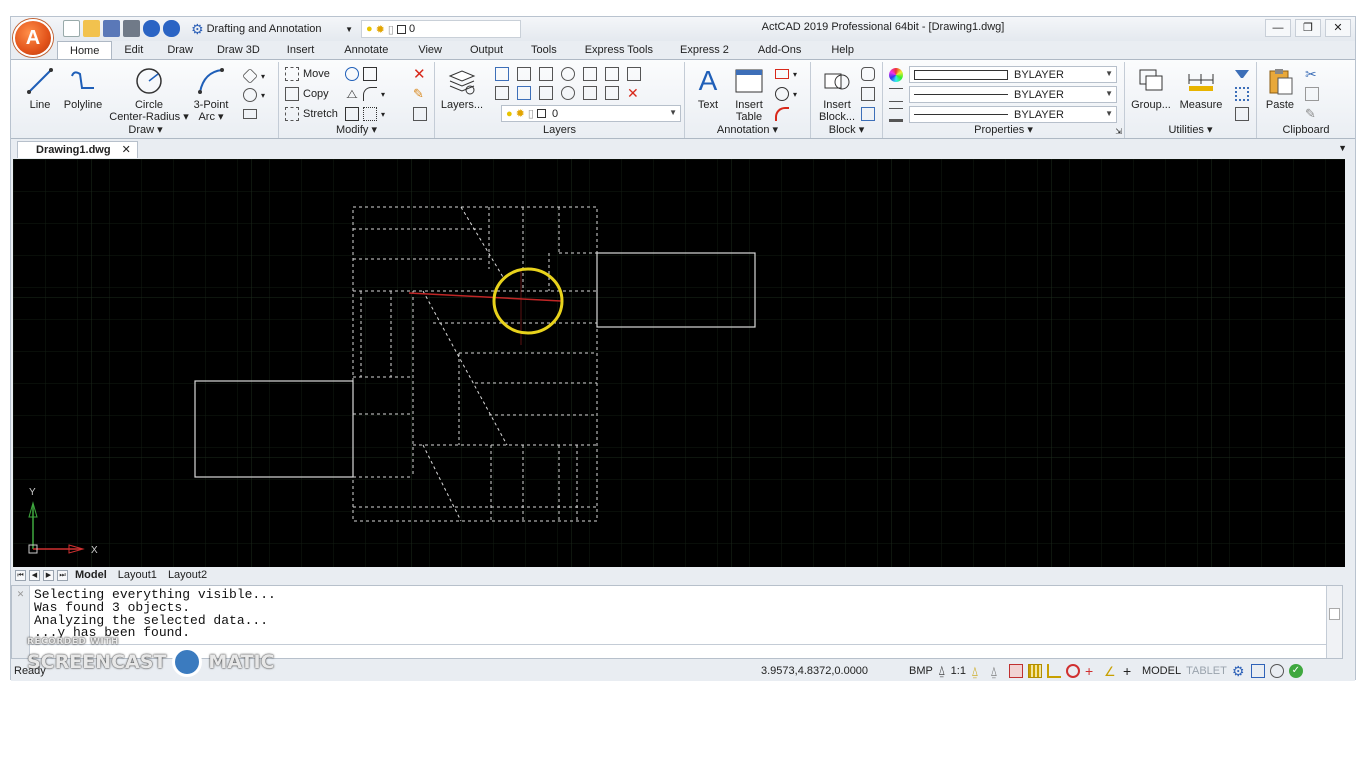  I want to click on clean-screen-icon, so click(1276, 671).